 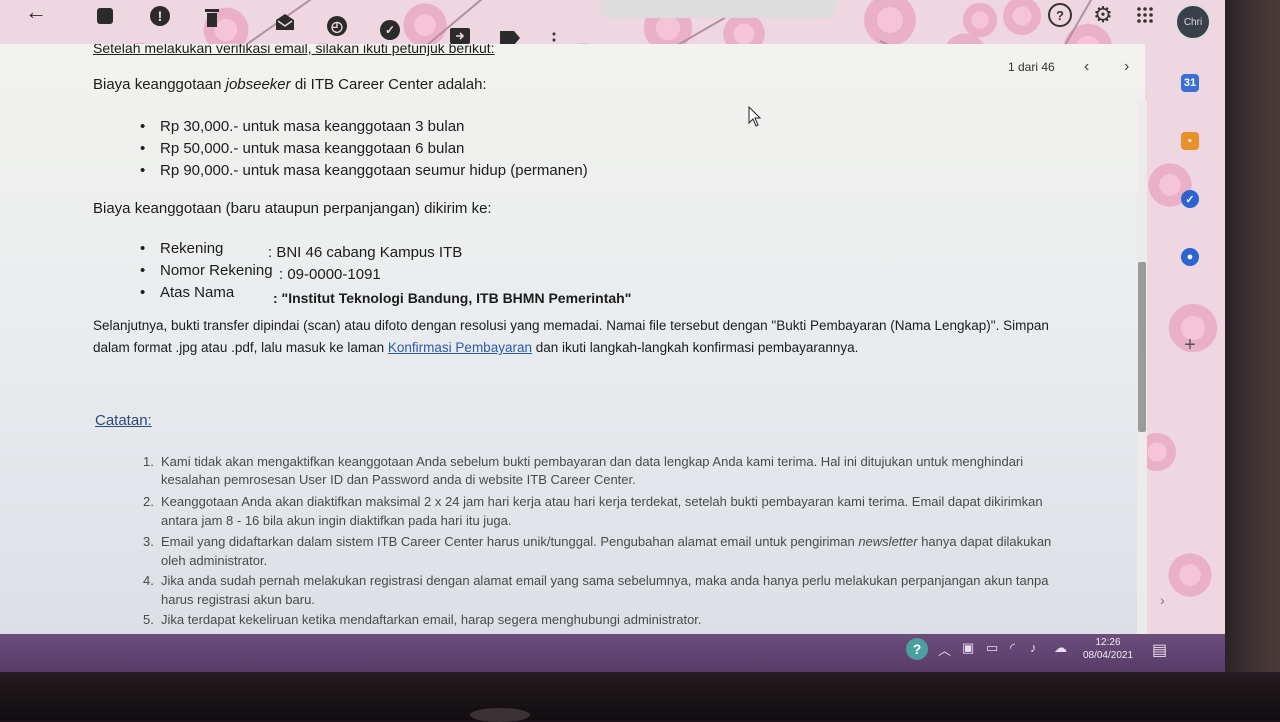 I want to click on scrollbar-thumb, so click(x=1142, y=347).